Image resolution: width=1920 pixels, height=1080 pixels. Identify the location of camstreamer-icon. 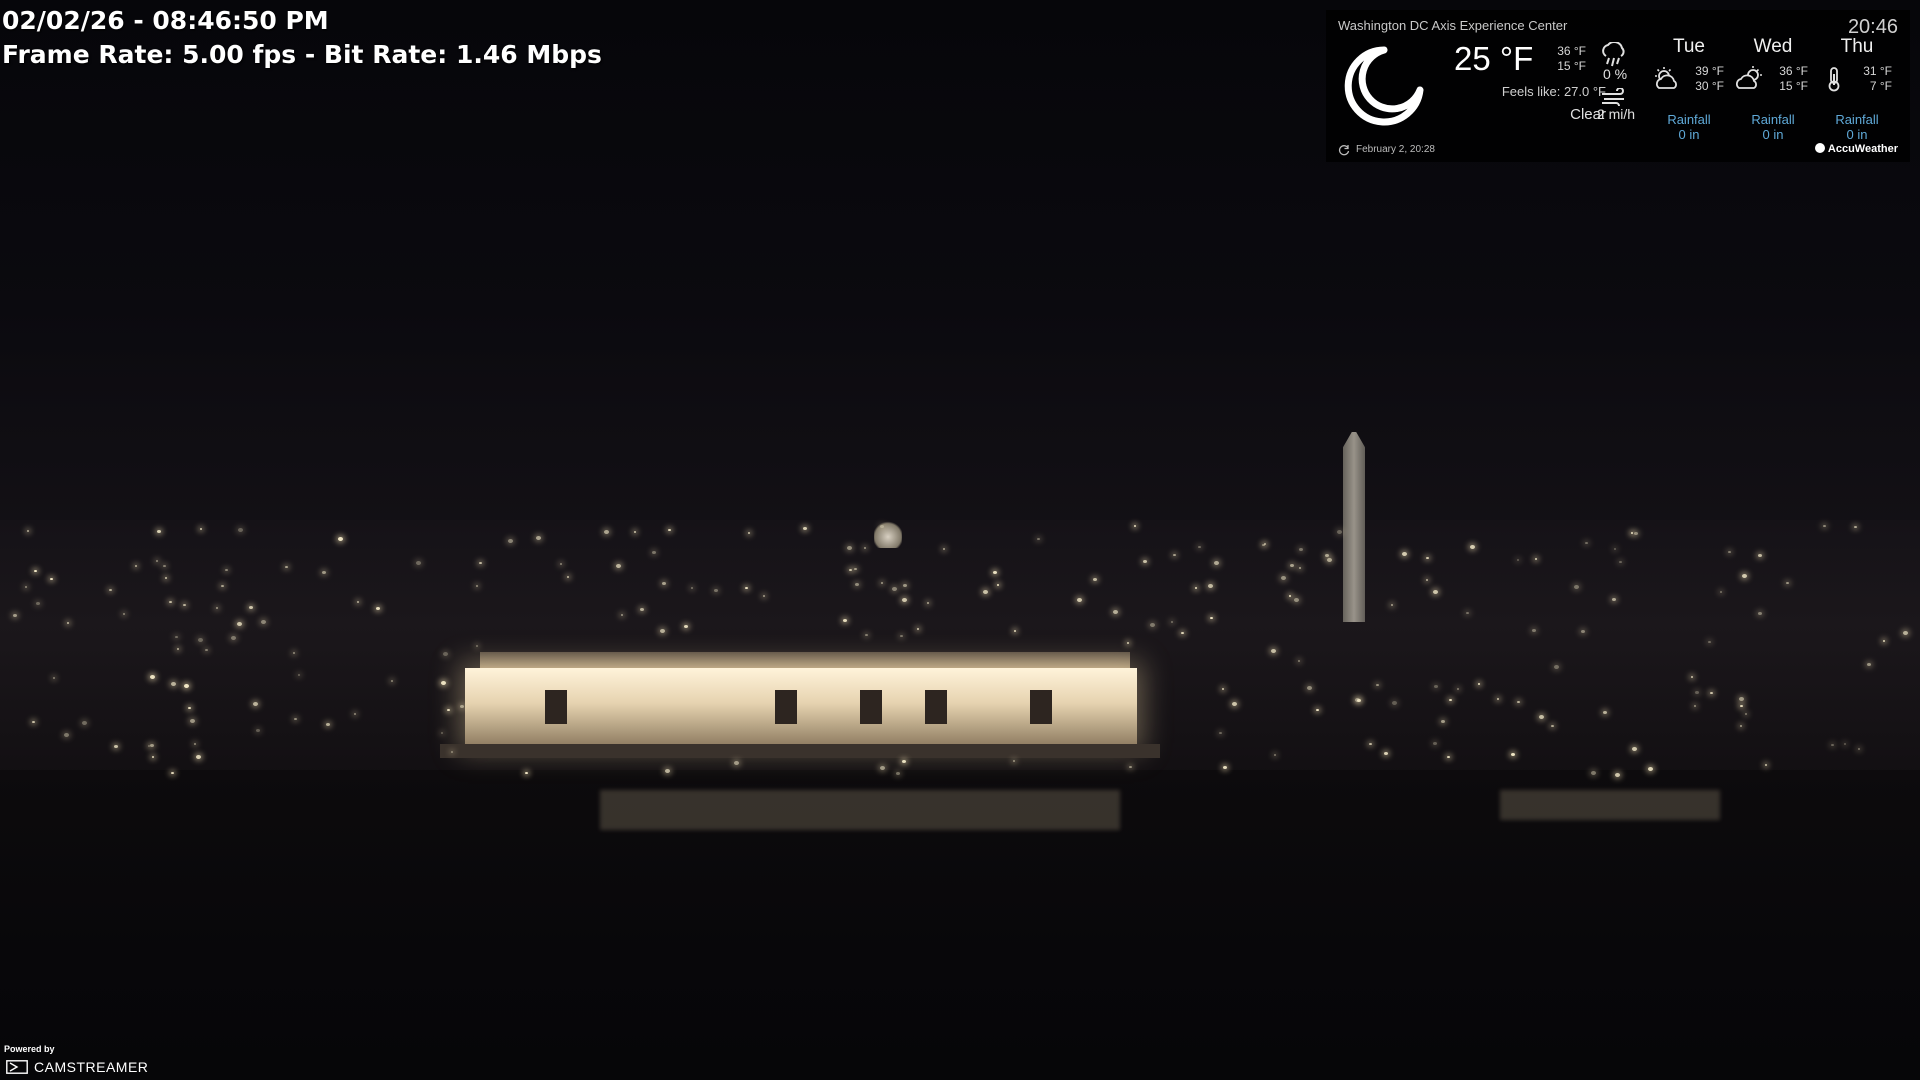
(17, 1067).